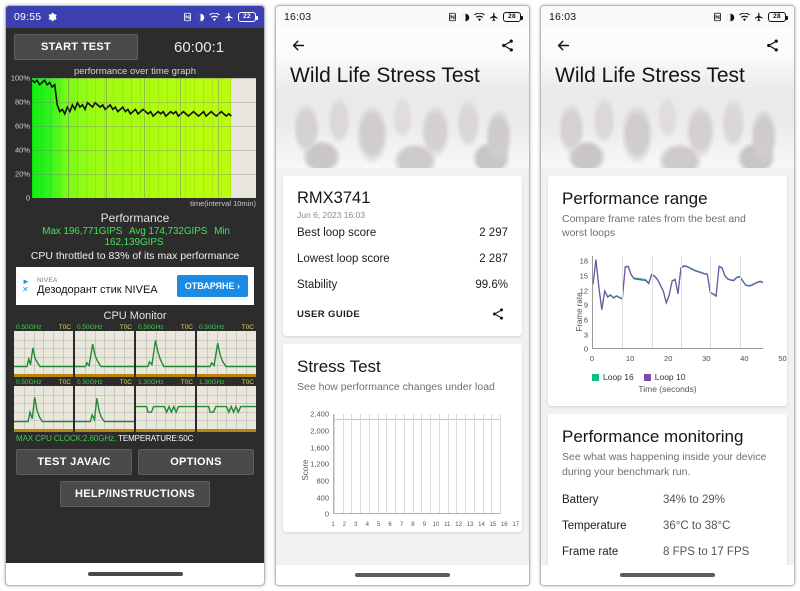  I want to click on ad-cta-button: ОТВАРЯНЕ ›, so click(212, 286).